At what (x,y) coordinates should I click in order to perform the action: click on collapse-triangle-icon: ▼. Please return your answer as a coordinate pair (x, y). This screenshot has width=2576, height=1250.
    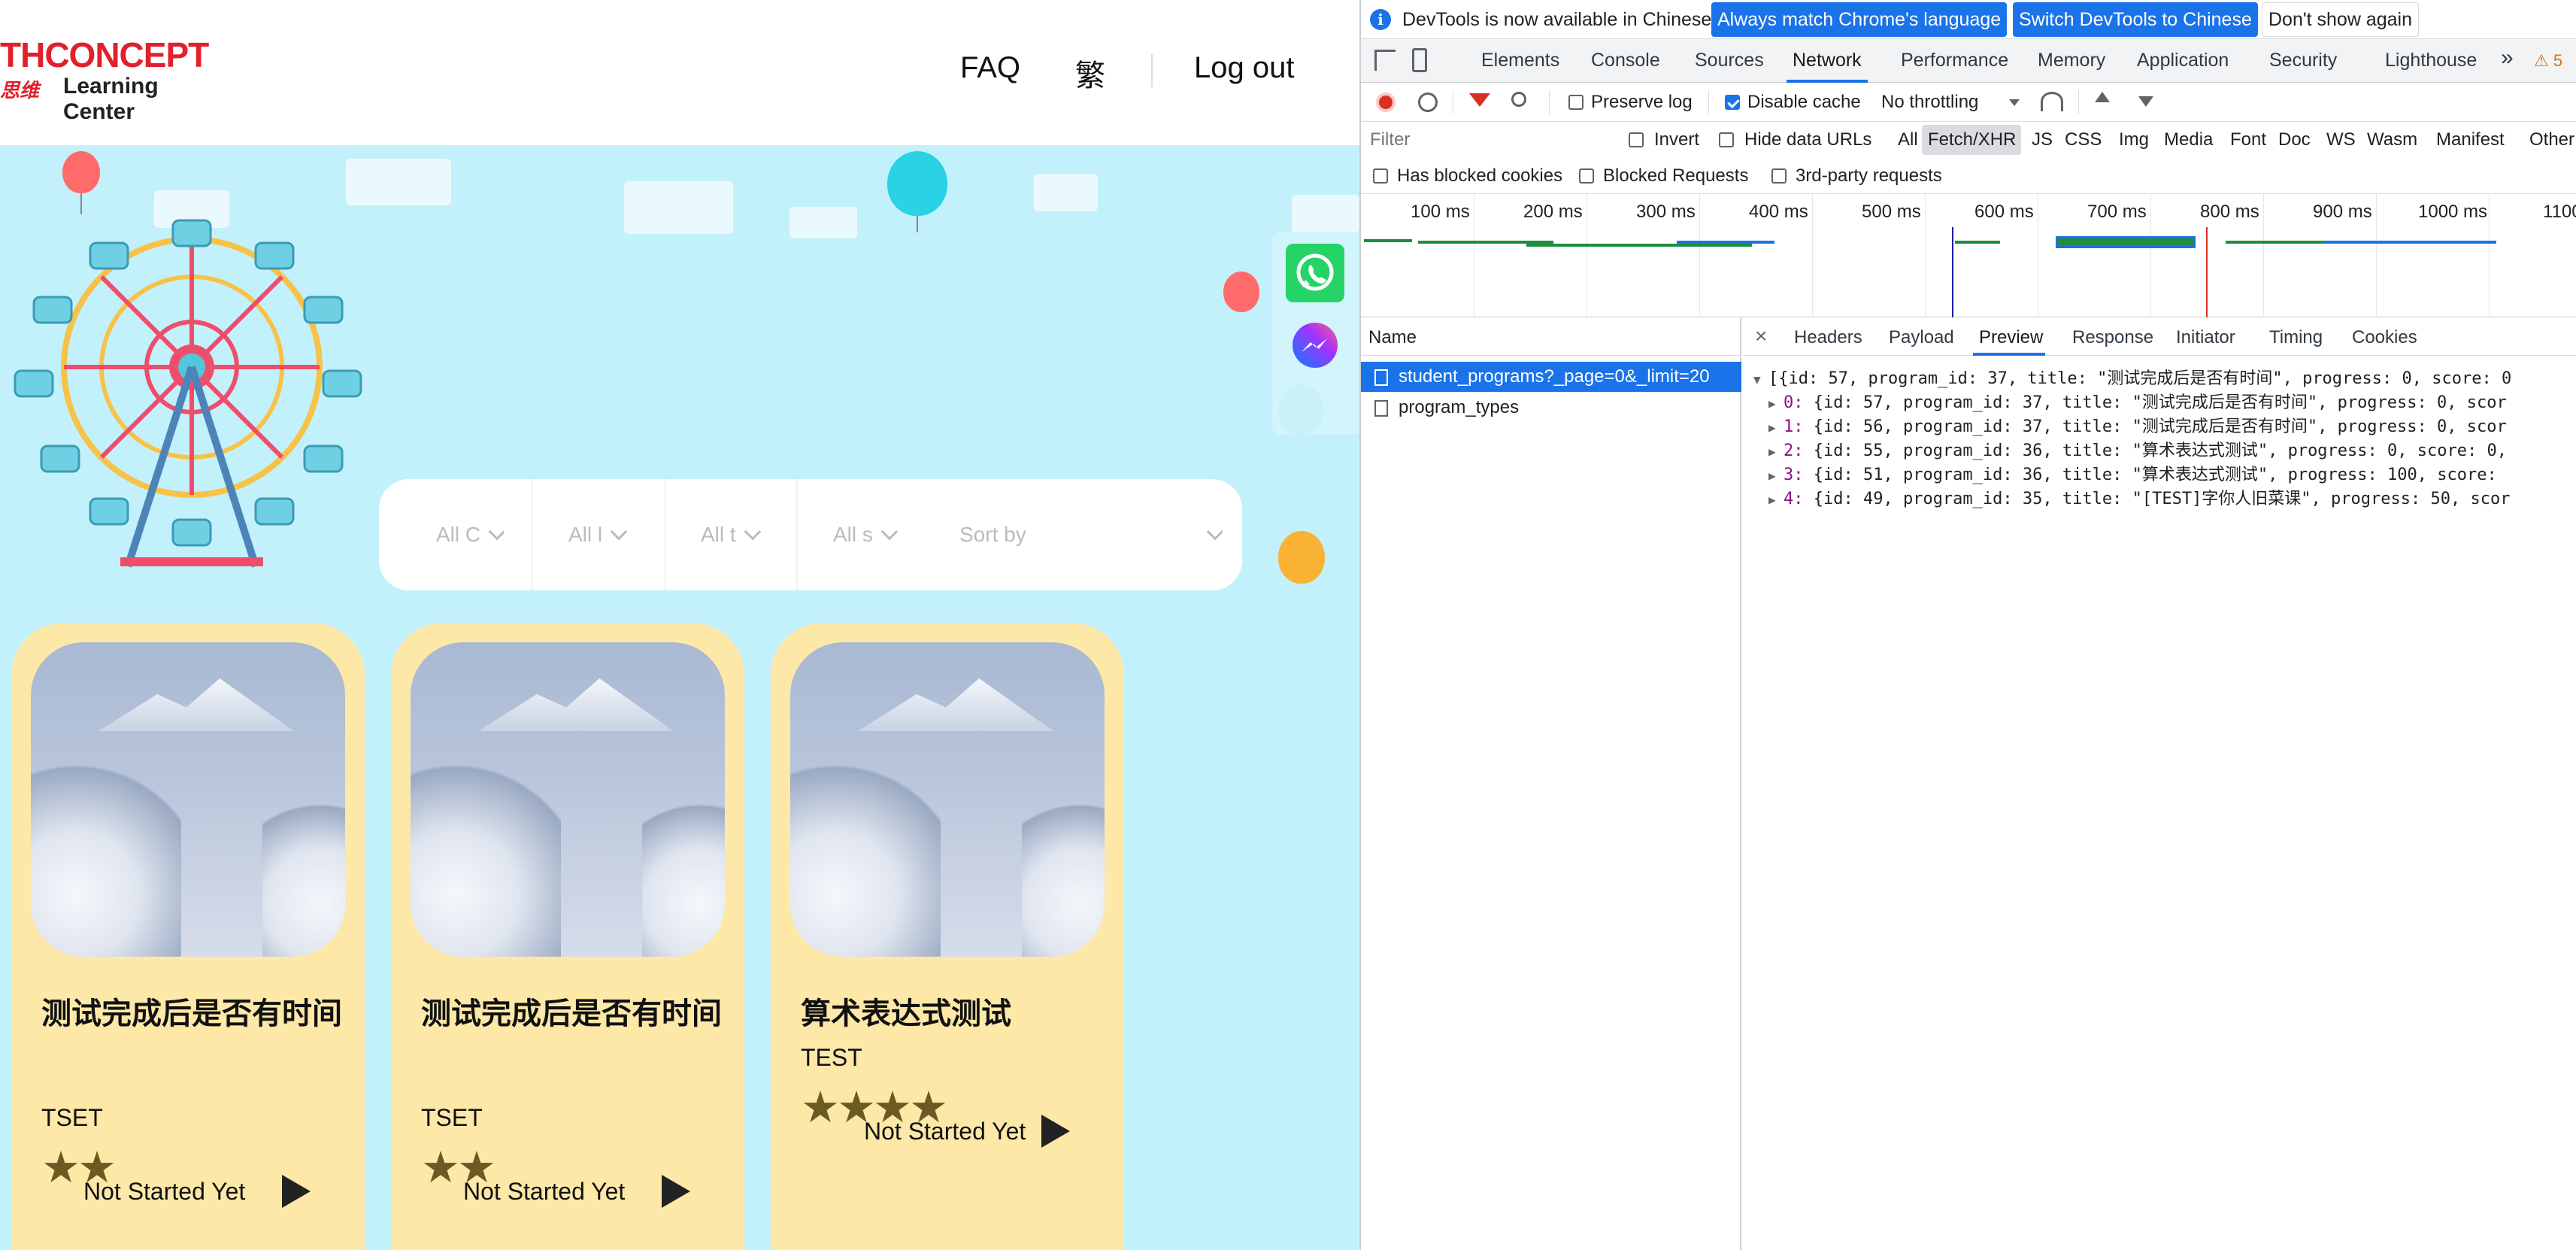
    Looking at the image, I should click on (1757, 379).